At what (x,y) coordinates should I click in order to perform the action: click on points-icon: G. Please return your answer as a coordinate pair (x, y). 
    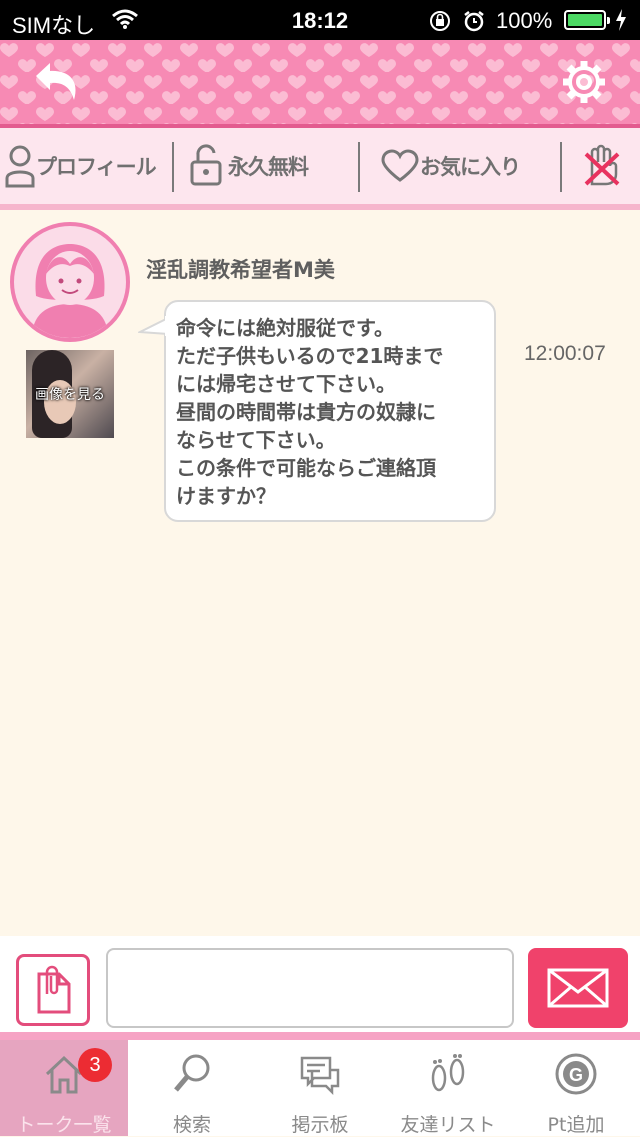
    Looking at the image, I should click on (576, 1074).